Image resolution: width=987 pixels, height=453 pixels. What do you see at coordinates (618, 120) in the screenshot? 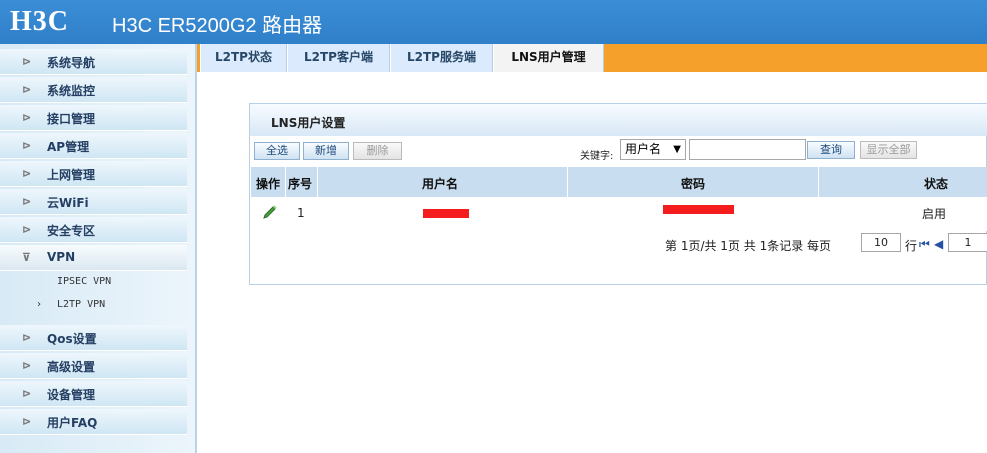
I see `panel-title: LNS用户设置` at bounding box center [618, 120].